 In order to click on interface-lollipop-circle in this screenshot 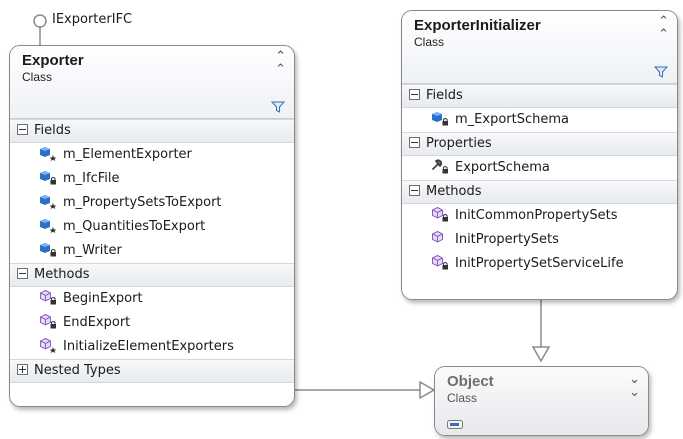, I will do `click(40, 21)`.